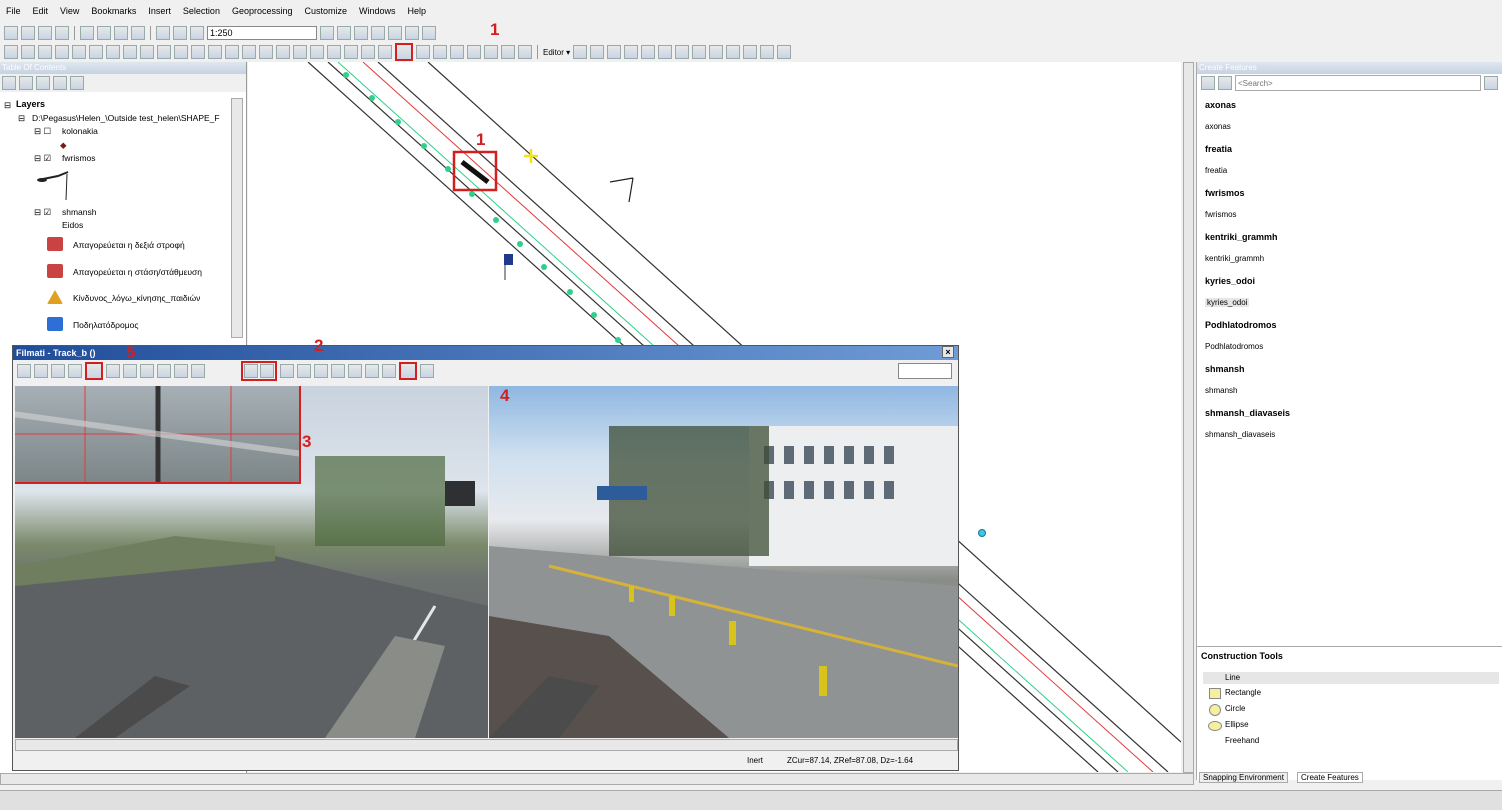  What do you see at coordinates (404, 52) in the screenshot?
I see `filmati-launch-icon` at bounding box center [404, 52].